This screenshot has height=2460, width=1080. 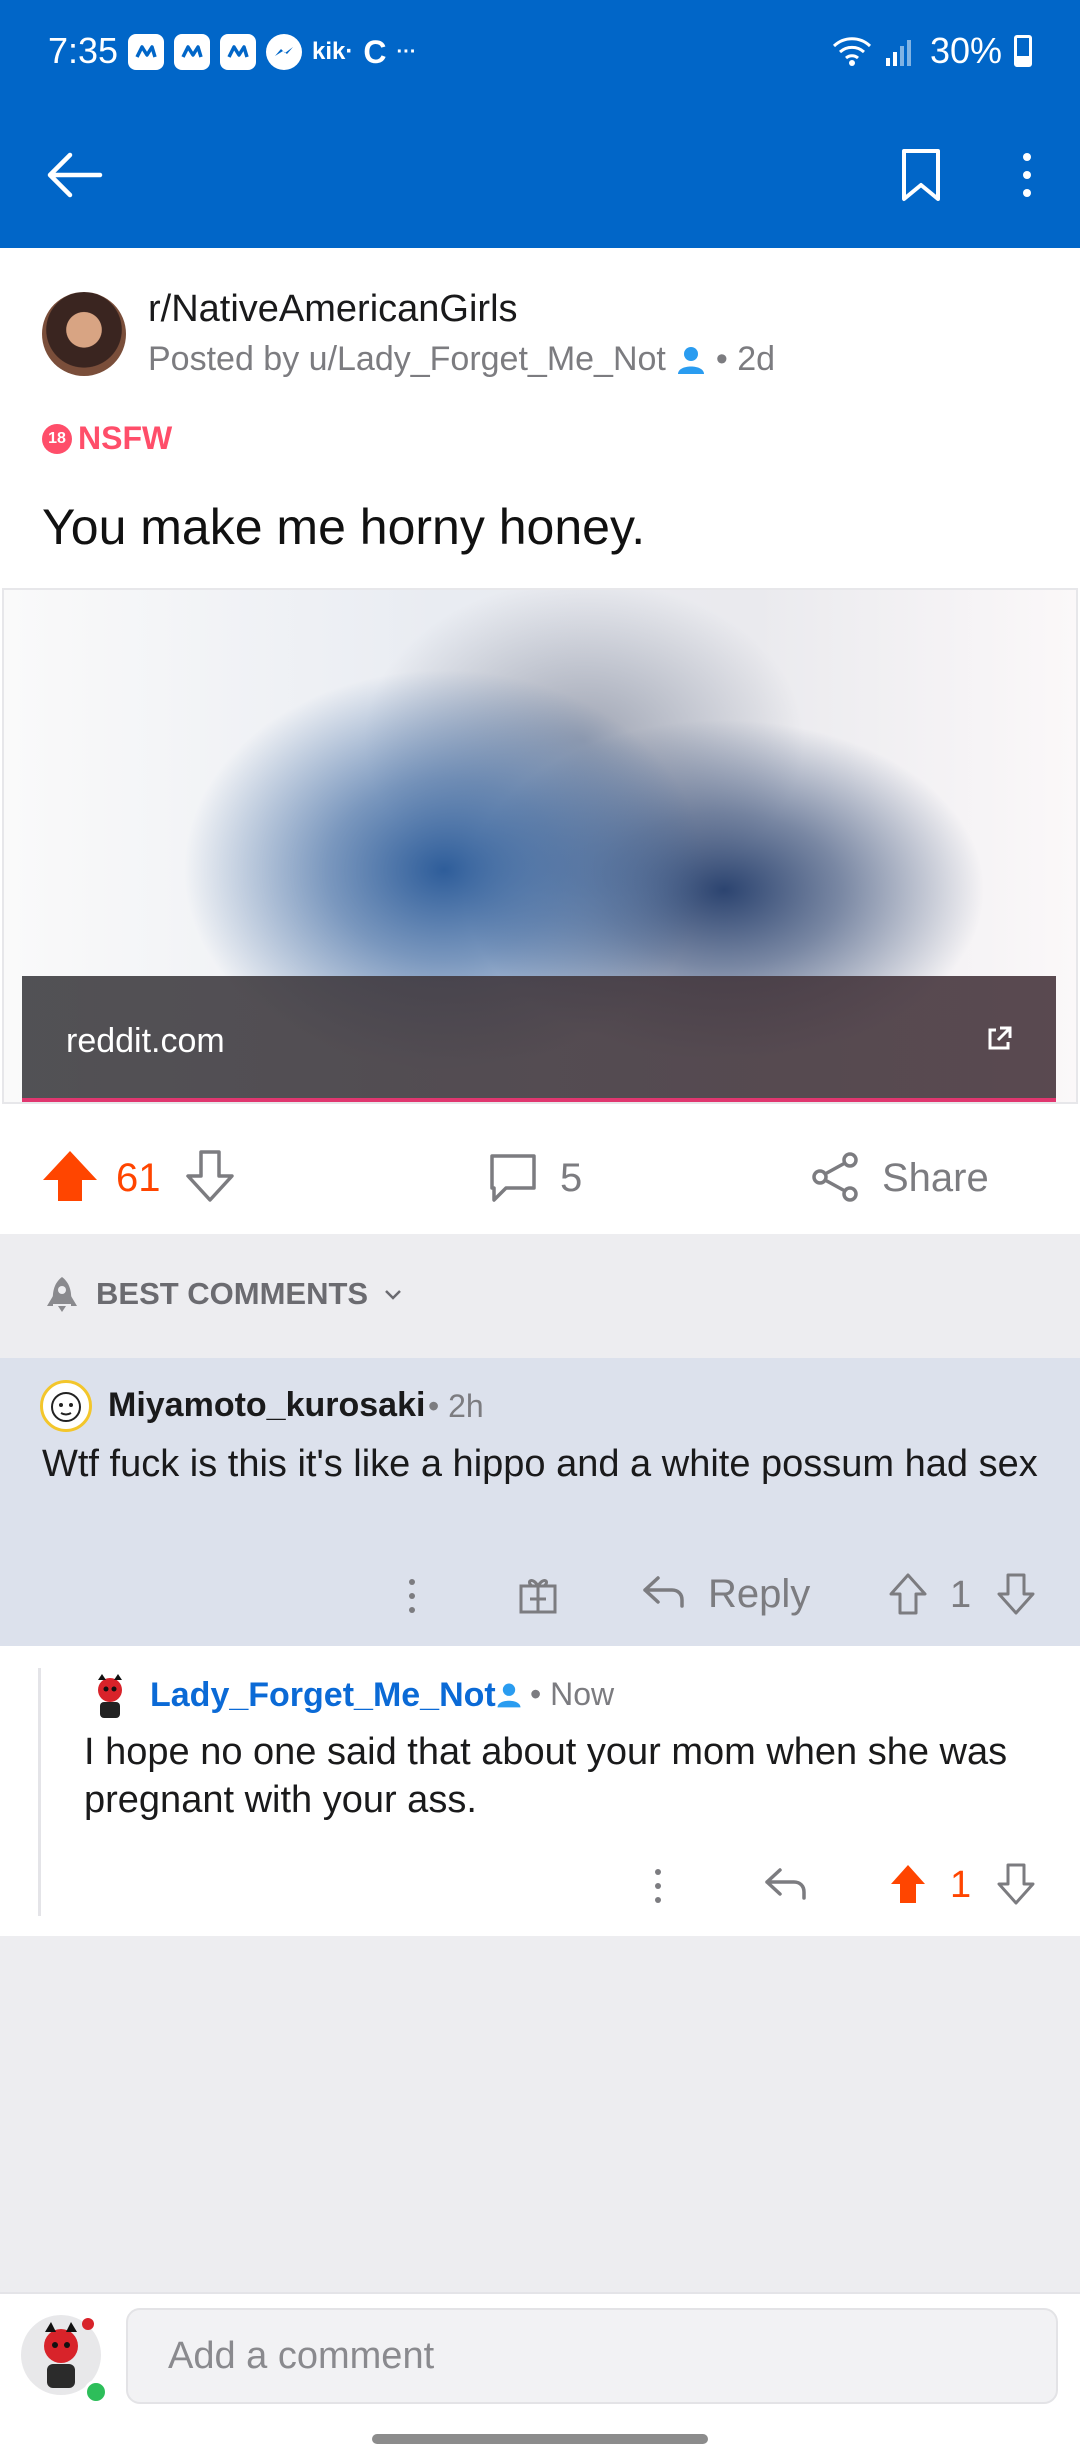 I want to click on post-score: 61, so click(x=138, y=1178).